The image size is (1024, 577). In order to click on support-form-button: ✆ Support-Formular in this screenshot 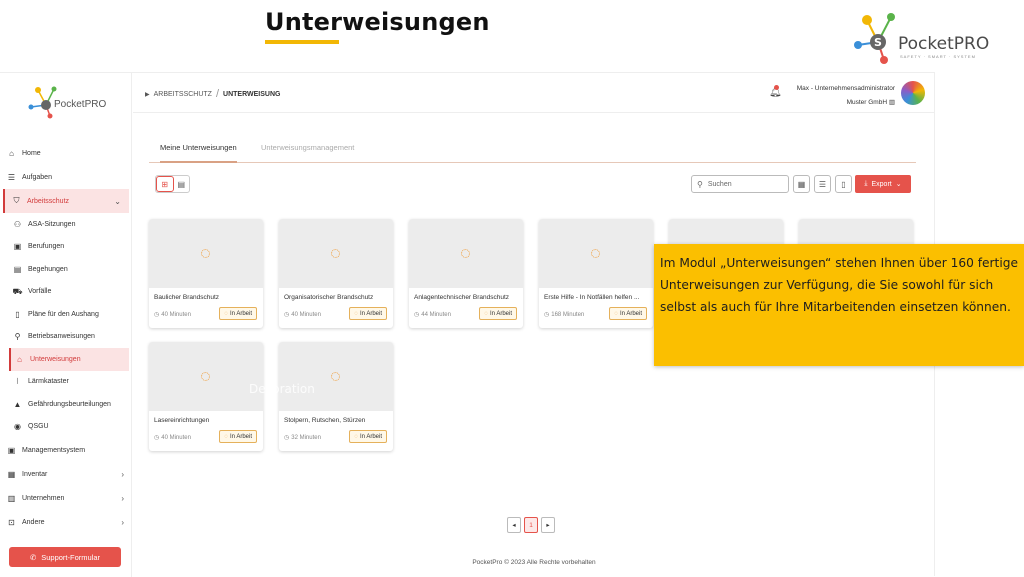, I will do `click(65, 557)`.